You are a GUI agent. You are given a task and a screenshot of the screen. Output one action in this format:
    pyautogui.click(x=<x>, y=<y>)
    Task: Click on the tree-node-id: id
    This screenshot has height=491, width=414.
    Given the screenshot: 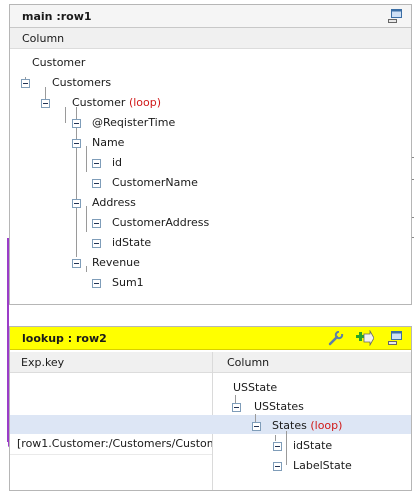 What is the action you would take?
    pyautogui.click(x=117, y=163)
    